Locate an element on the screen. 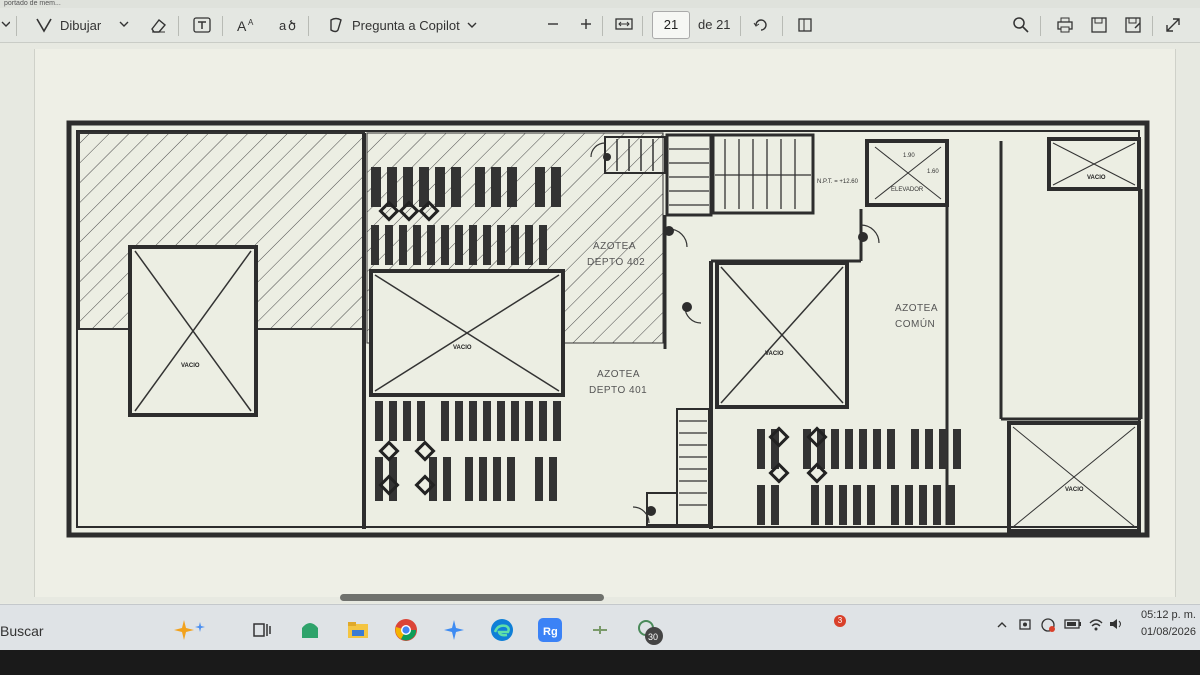 The height and width of the screenshot is (675, 1200). plus-icon is located at coordinates (586, 24).